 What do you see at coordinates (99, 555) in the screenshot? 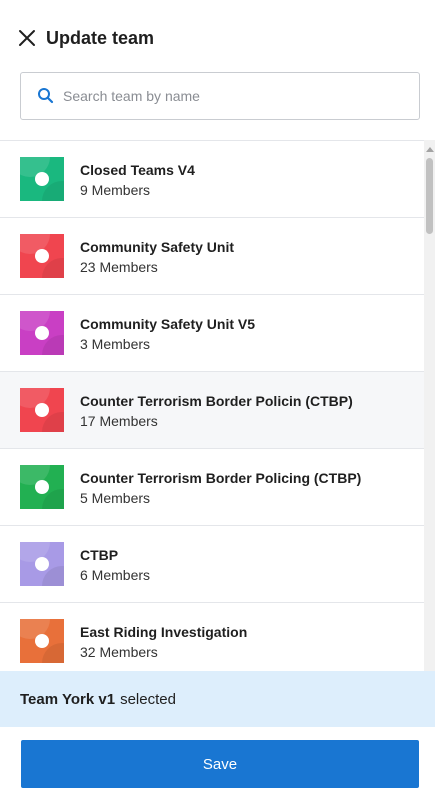
I see `team-name: CTBP` at bounding box center [99, 555].